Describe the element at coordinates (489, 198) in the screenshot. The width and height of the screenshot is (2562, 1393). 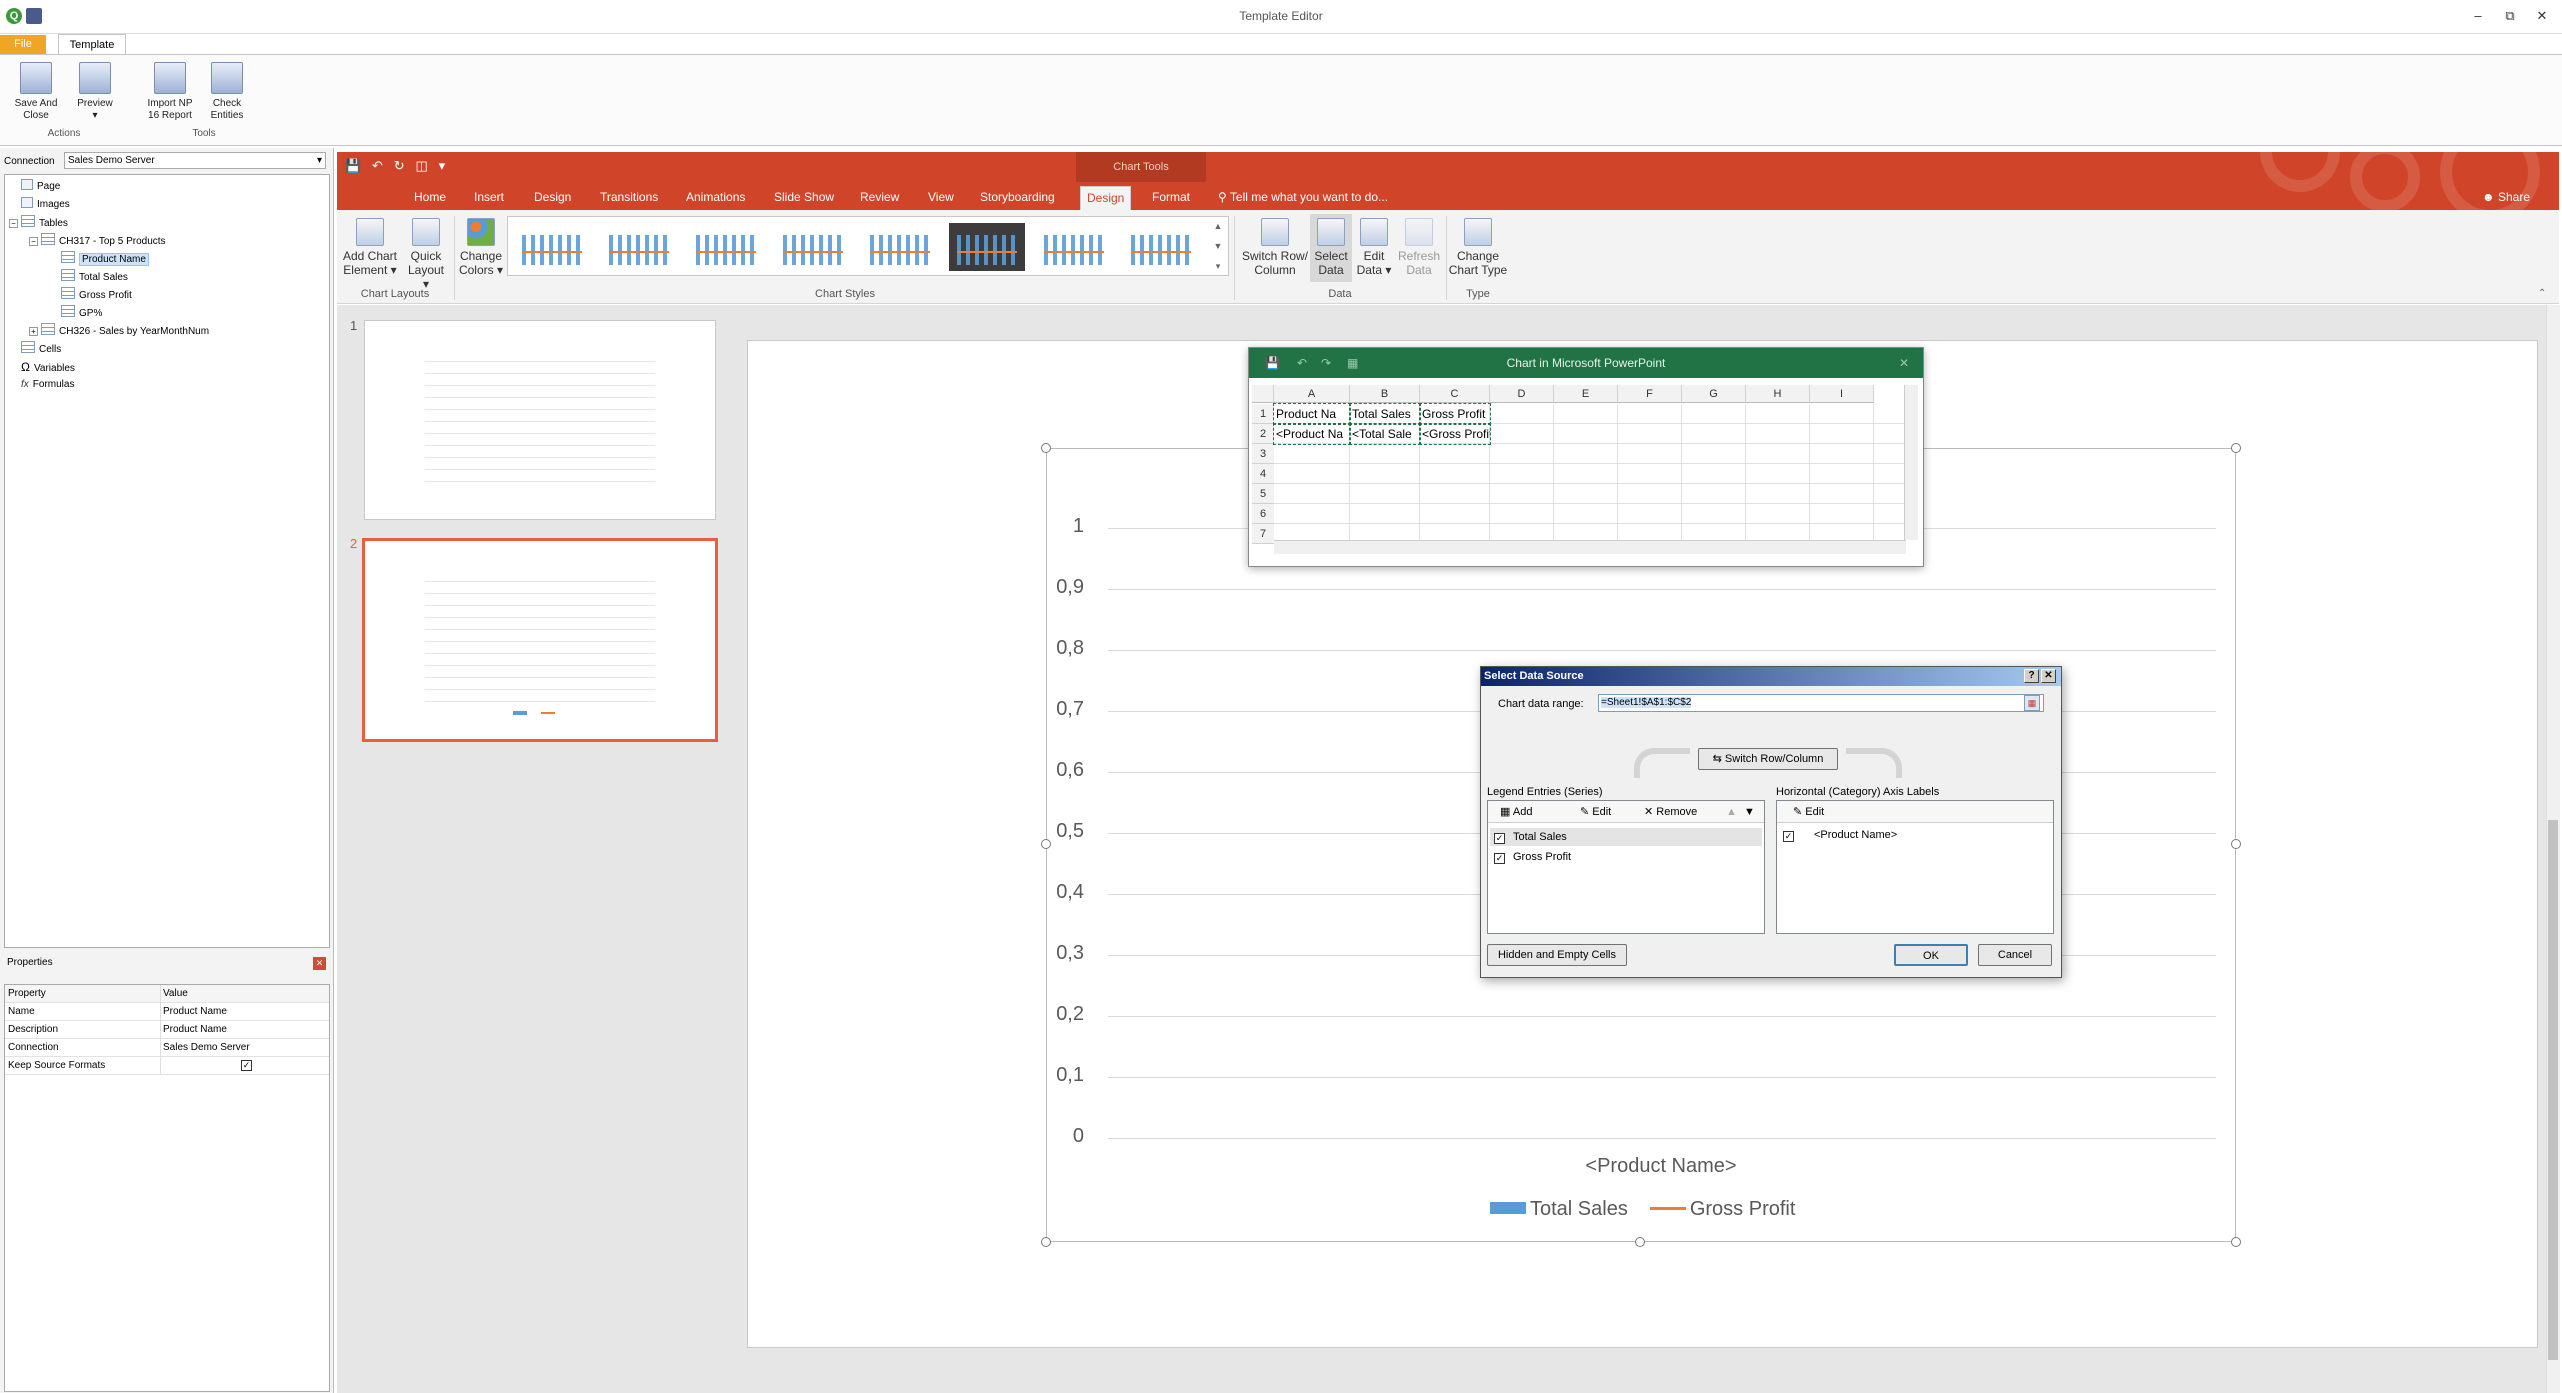
I see `tab-insert: Insert` at that location.